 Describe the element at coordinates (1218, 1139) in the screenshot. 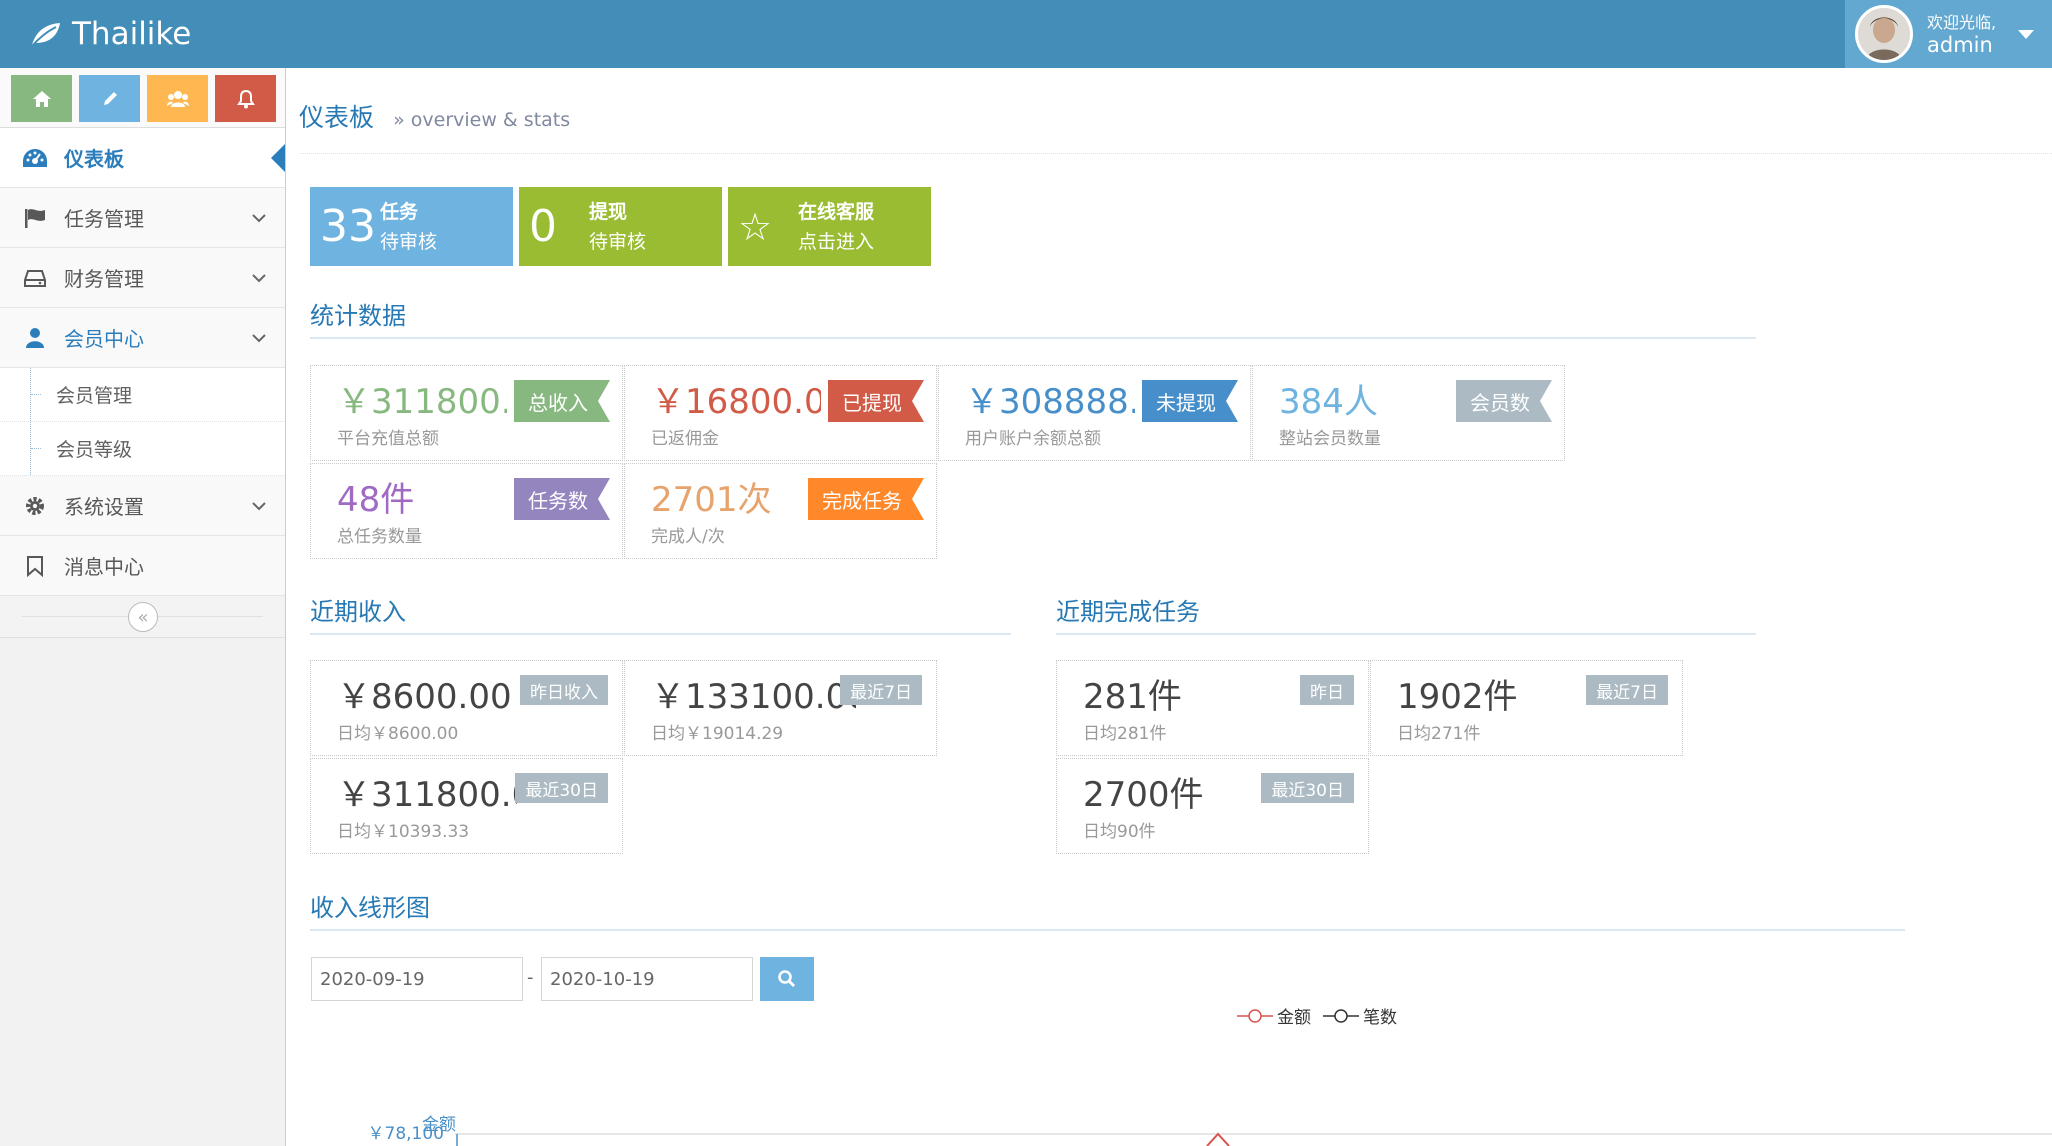

I see `series-amount-line` at that location.